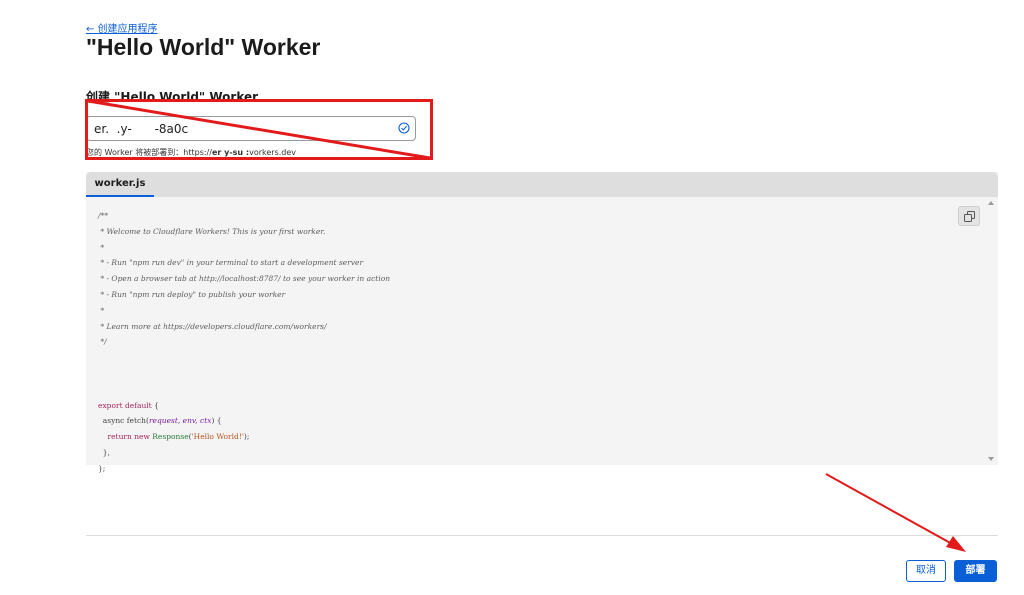 This screenshot has width=1024, height=595. What do you see at coordinates (170, 437) in the screenshot?
I see `code-type-response: Response` at bounding box center [170, 437].